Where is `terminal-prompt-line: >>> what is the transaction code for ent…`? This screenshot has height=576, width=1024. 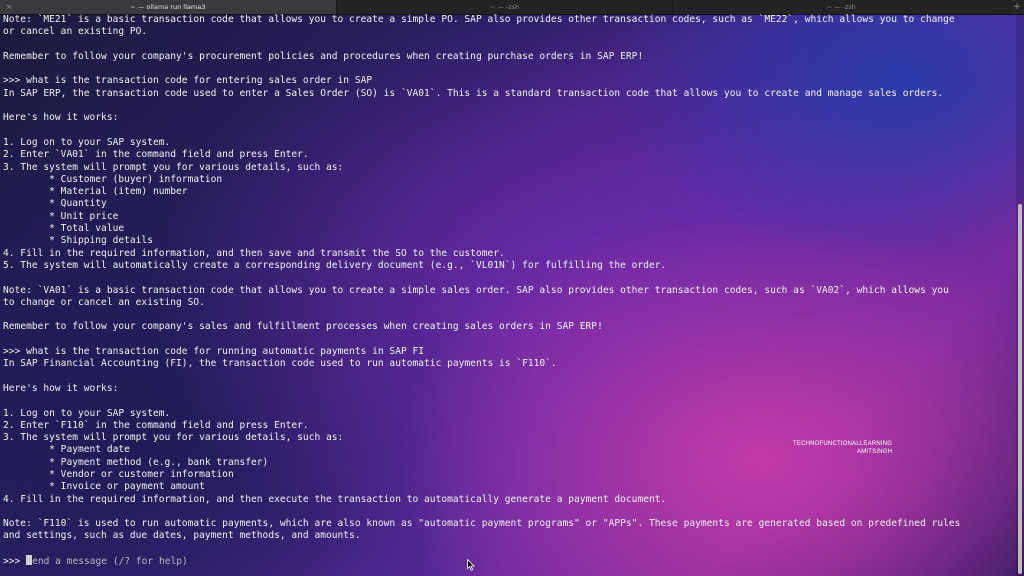
terminal-prompt-line: >>> what is the transaction code for ent… is located at coordinates (188, 81).